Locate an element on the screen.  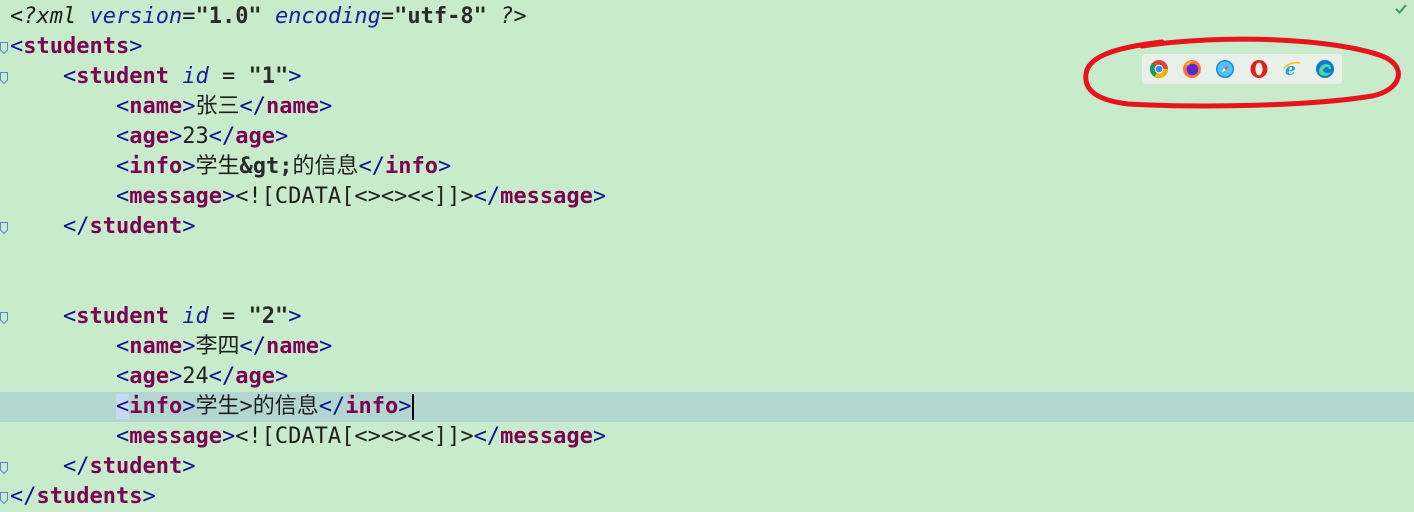
code-line: <students> is located at coordinates (76, 47).